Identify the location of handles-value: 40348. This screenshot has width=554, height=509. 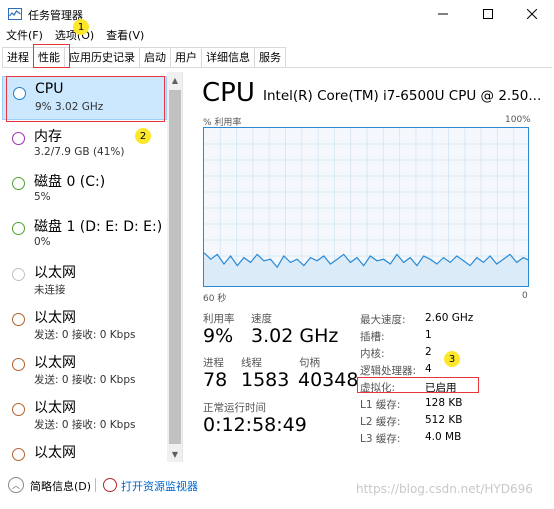
(328, 380).